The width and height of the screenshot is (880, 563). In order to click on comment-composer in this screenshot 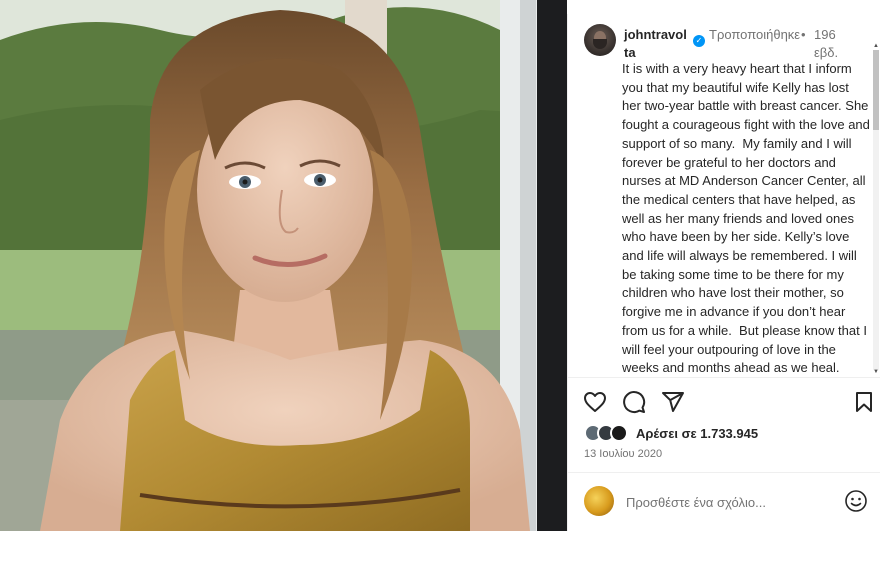, I will do `click(724, 504)`.